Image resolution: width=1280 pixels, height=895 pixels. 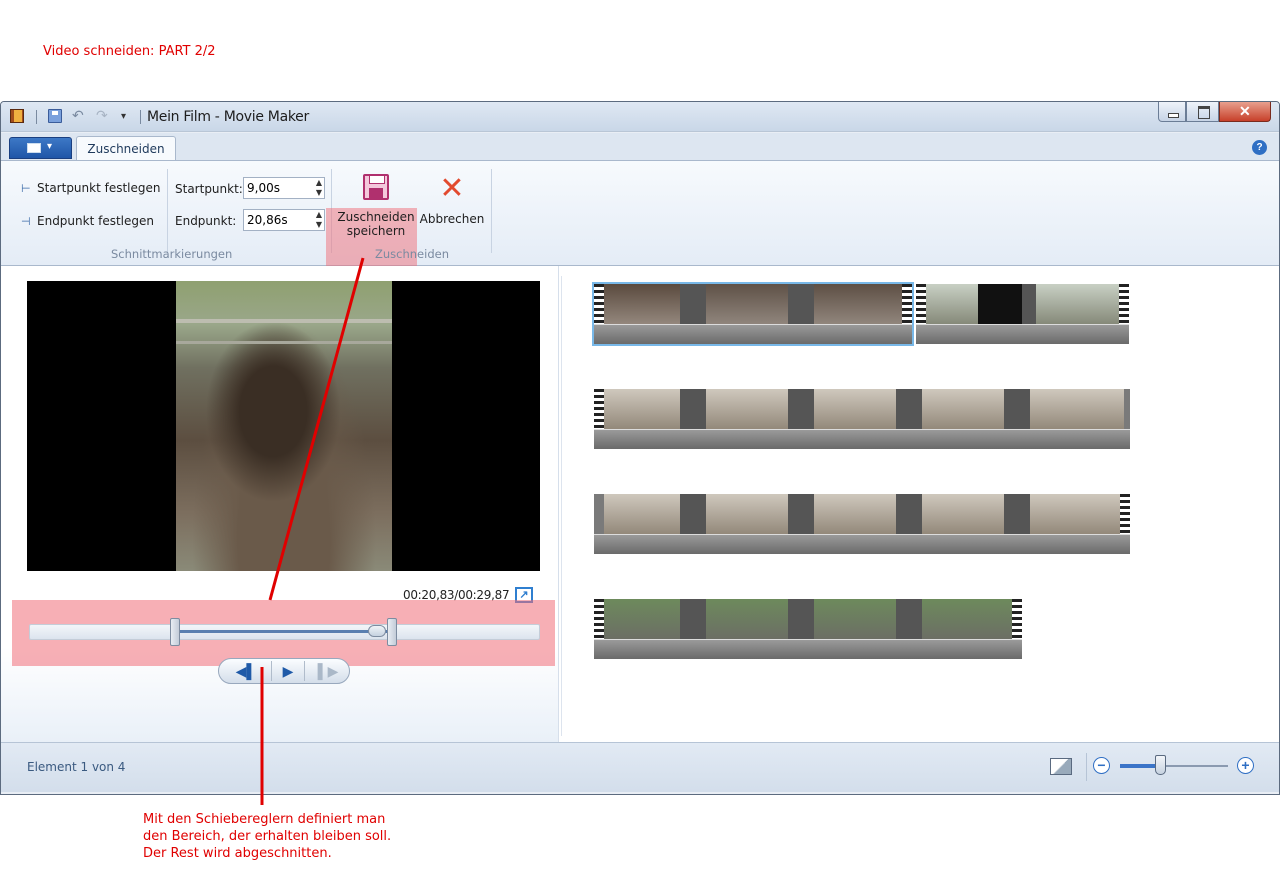 What do you see at coordinates (376, 206) in the screenshot?
I see `save-trim-button: Zuschneiden speichern` at bounding box center [376, 206].